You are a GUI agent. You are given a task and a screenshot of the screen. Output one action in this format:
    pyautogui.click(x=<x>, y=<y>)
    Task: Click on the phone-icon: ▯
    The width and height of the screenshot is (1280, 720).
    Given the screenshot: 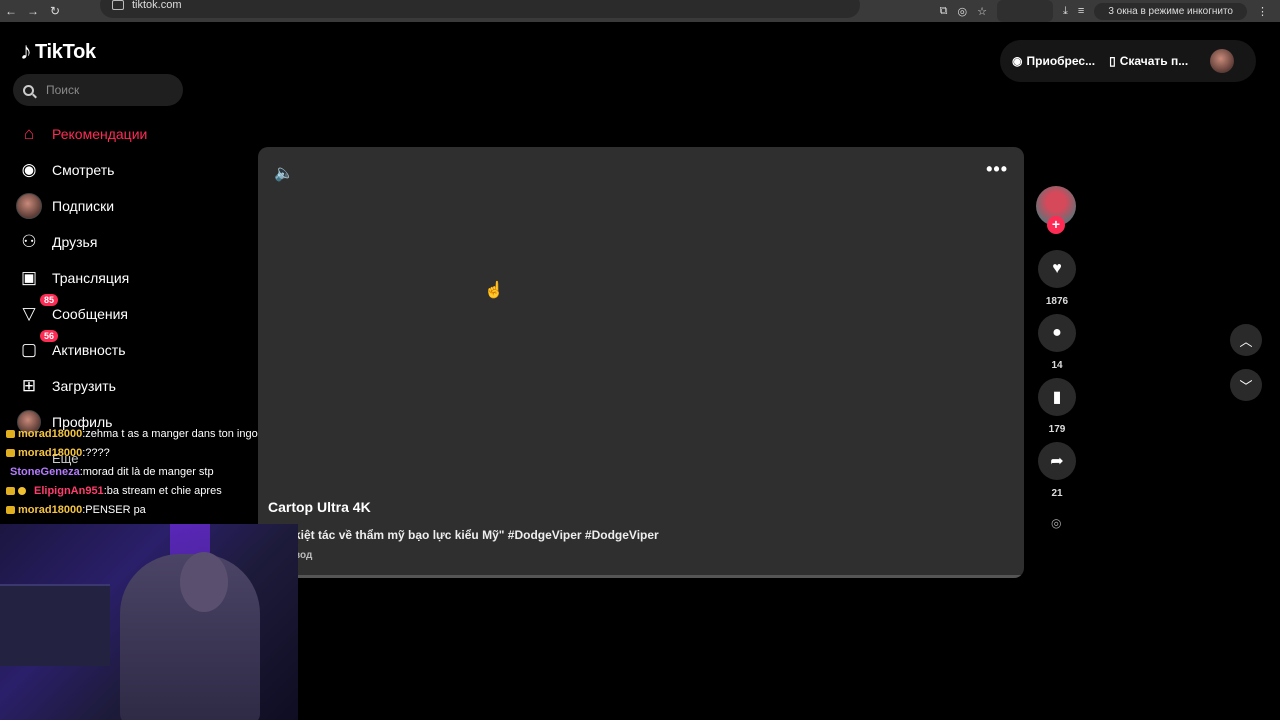 What is the action you would take?
    pyautogui.click(x=1112, y=61)
    